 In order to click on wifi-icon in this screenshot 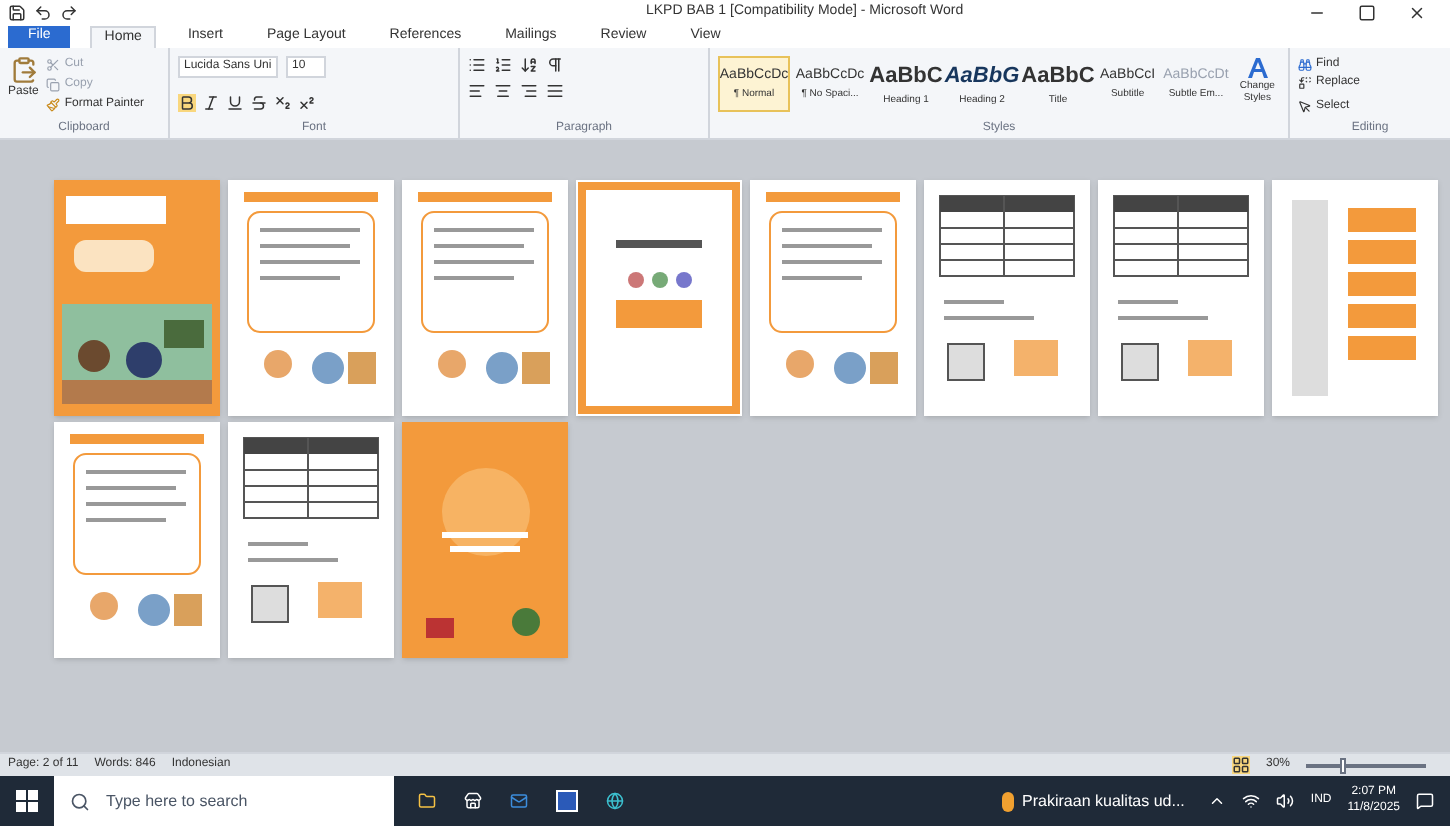, I will do `click(1251, 801)`.